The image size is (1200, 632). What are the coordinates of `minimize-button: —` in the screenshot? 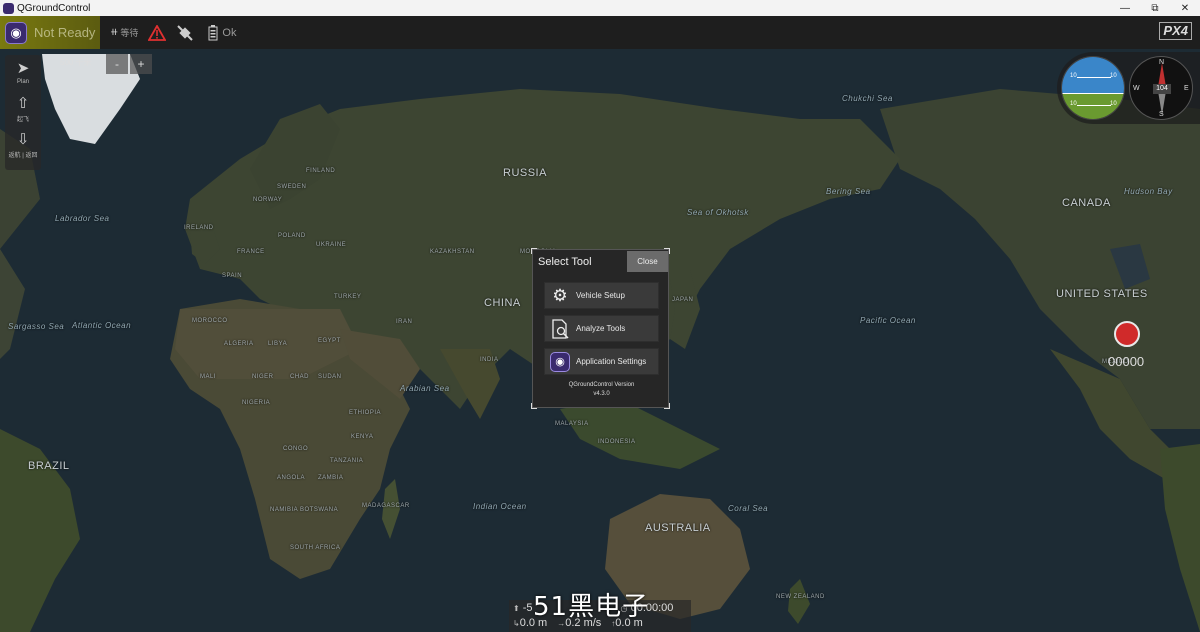 It's located at (1125, 8).